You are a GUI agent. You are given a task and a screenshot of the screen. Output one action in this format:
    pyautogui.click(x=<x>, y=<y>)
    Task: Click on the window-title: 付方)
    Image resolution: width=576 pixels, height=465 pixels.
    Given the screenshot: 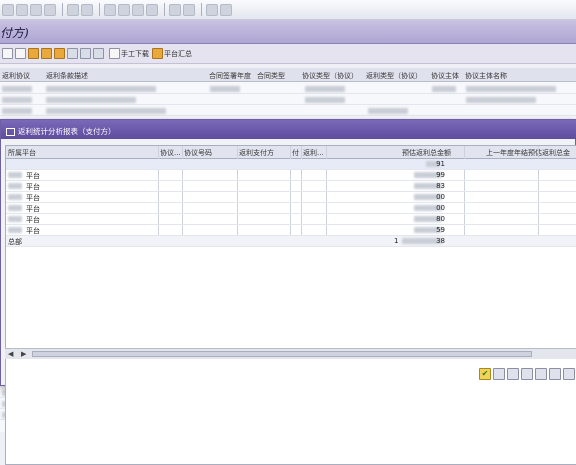 What is the action you would take?
    pyautogui.click(x=14, y=33)
    